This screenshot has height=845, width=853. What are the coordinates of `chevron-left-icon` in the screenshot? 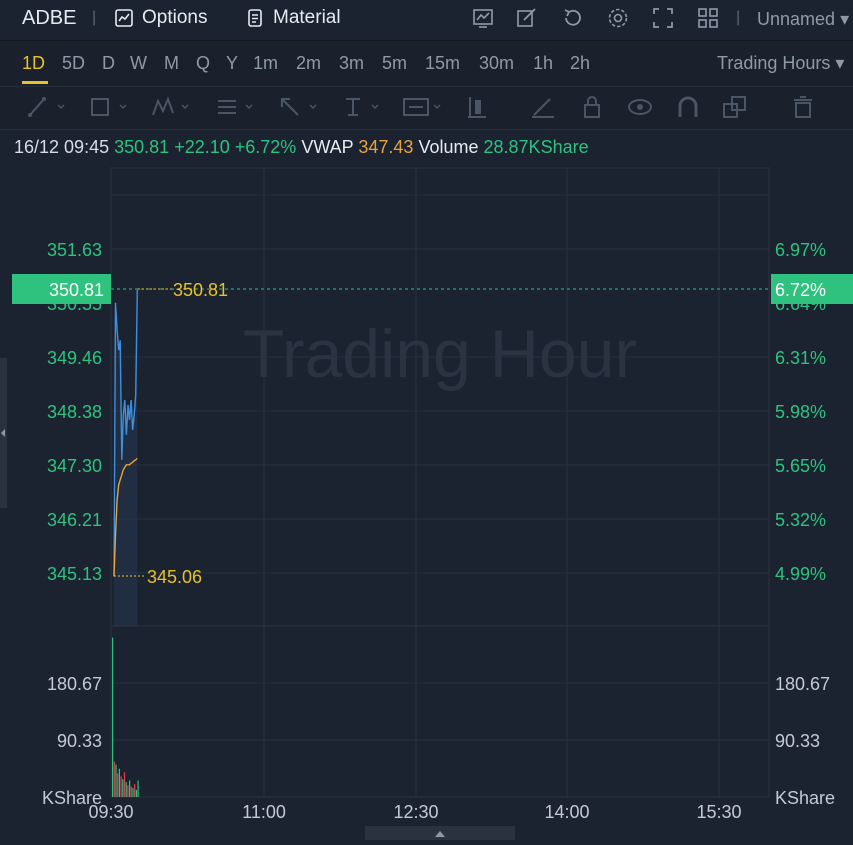 It's located at (3, 433).